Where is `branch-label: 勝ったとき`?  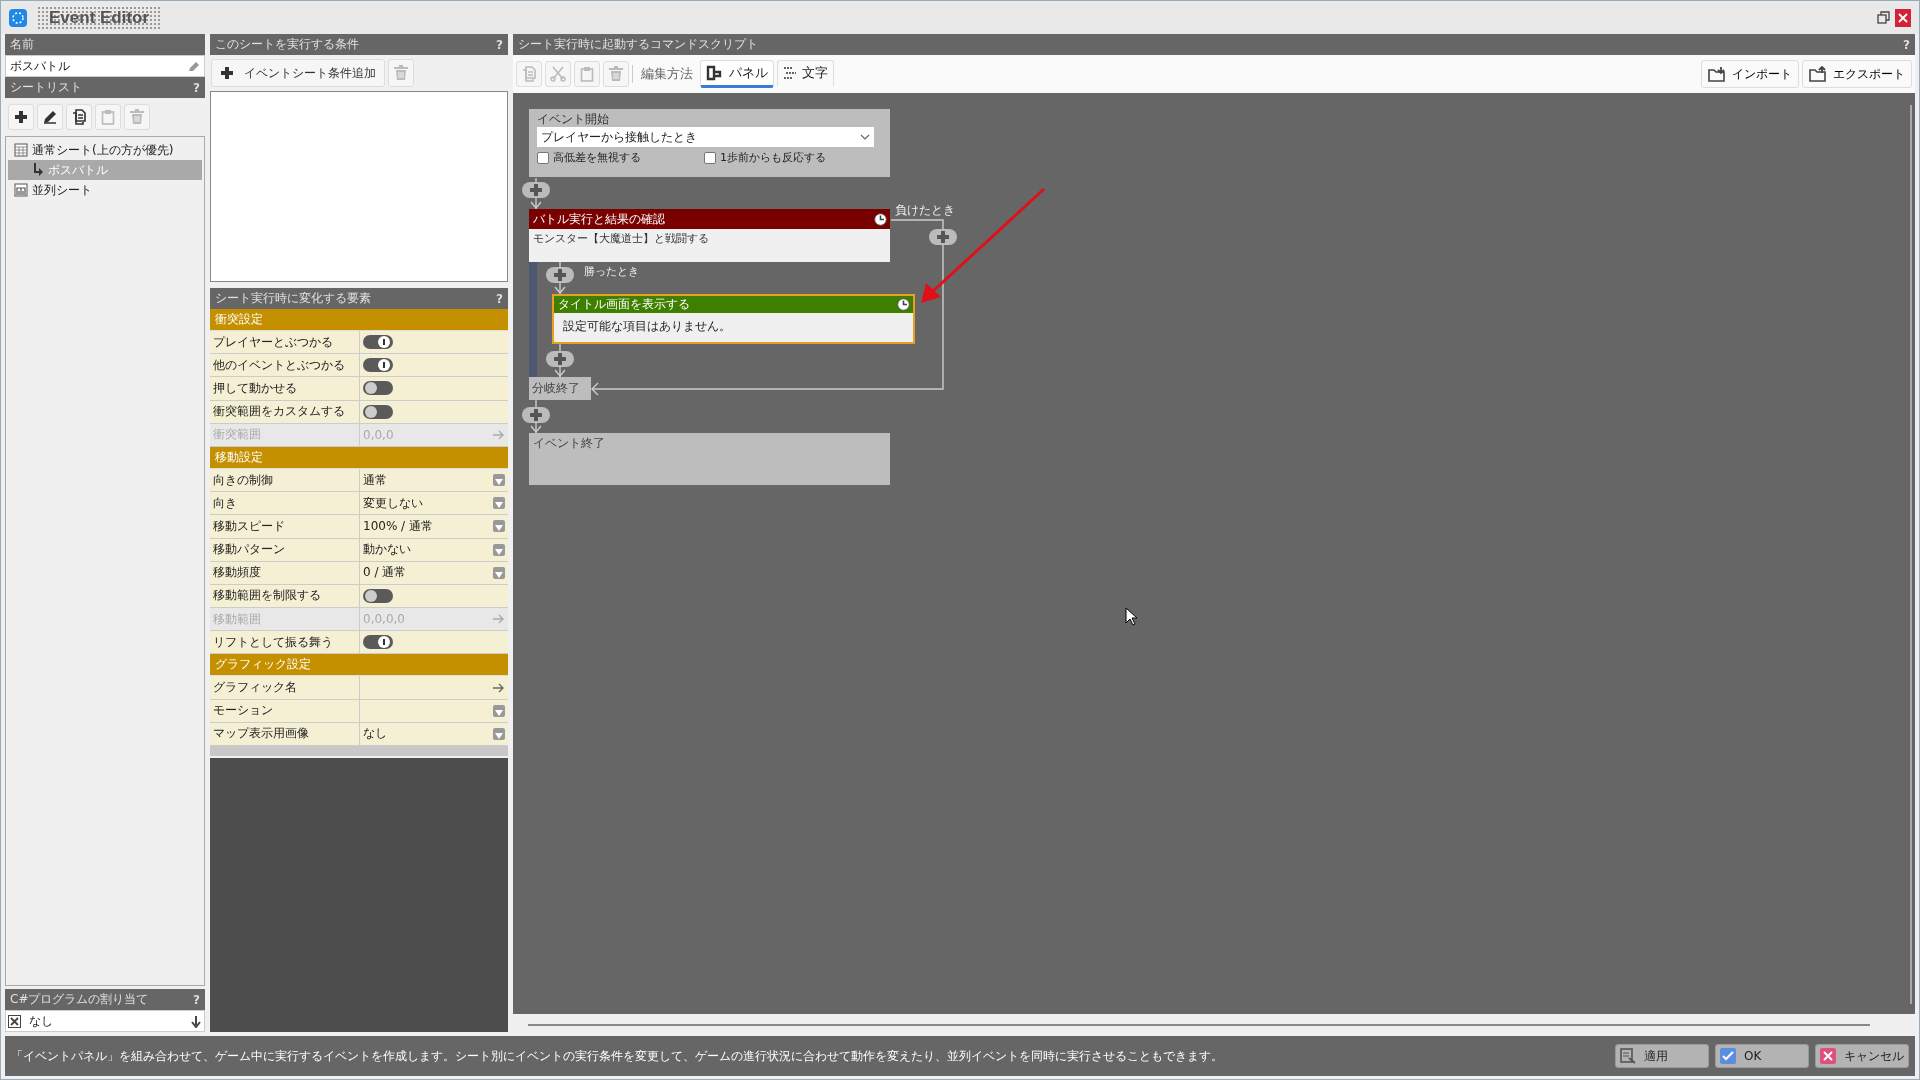 branch-label: 勝ったとき is located at coordinates (611, 271).